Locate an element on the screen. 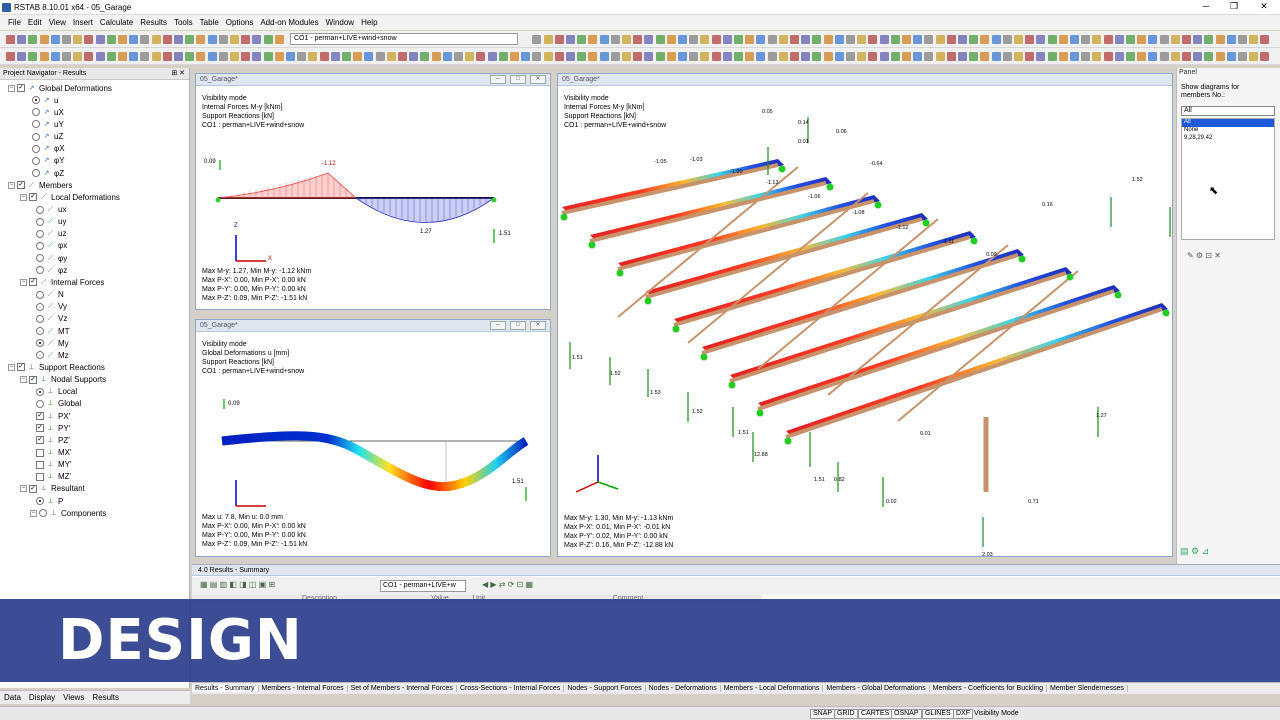  tree-item: ⟋ ux is located at coordinates (51, 210).